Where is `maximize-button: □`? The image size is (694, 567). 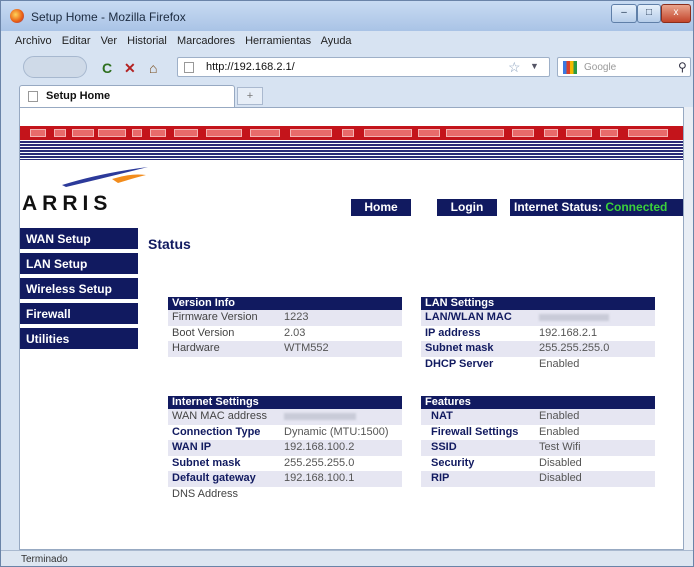
maximize-button: □ is located at coordinates (649, 13).